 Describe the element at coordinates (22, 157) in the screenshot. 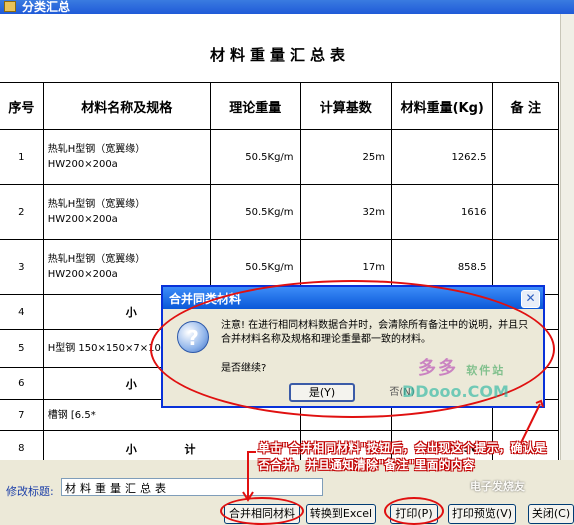

I see `cell-seq: 1` at that location.